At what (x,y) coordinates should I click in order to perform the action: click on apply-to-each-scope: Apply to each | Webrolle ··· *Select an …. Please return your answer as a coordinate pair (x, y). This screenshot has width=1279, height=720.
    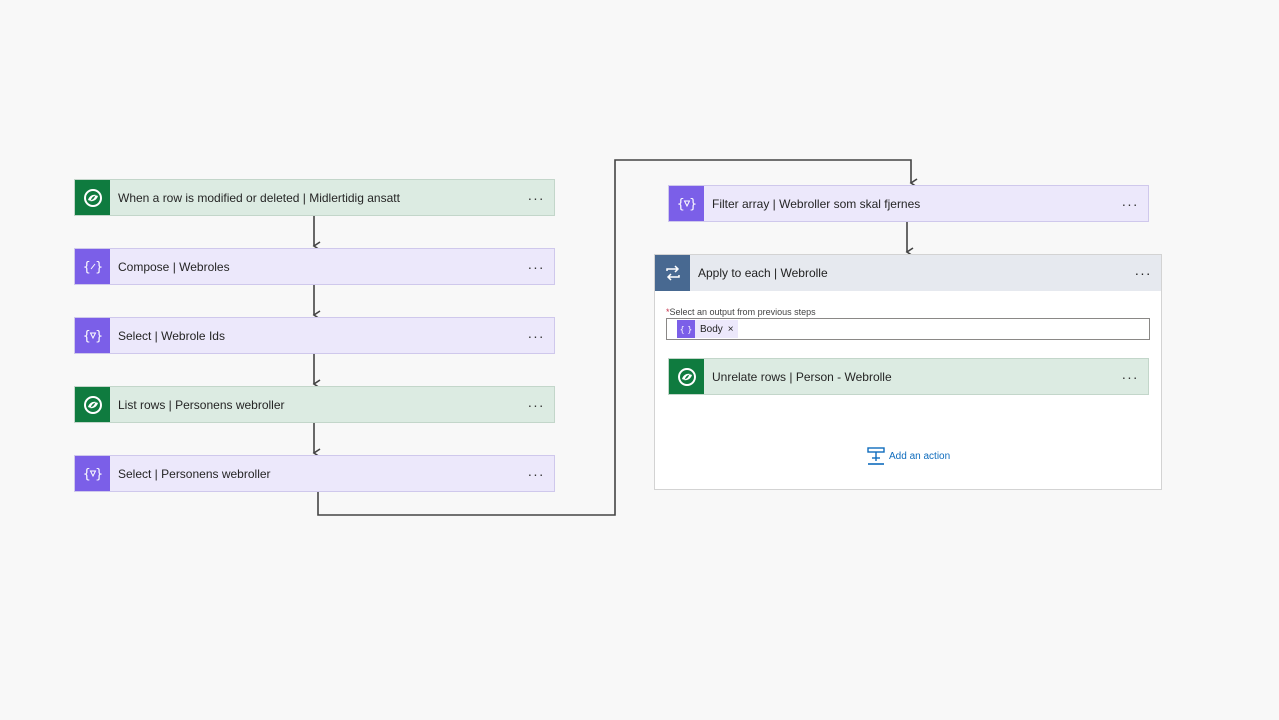
    Looking at the image, I should click on (908, 372).